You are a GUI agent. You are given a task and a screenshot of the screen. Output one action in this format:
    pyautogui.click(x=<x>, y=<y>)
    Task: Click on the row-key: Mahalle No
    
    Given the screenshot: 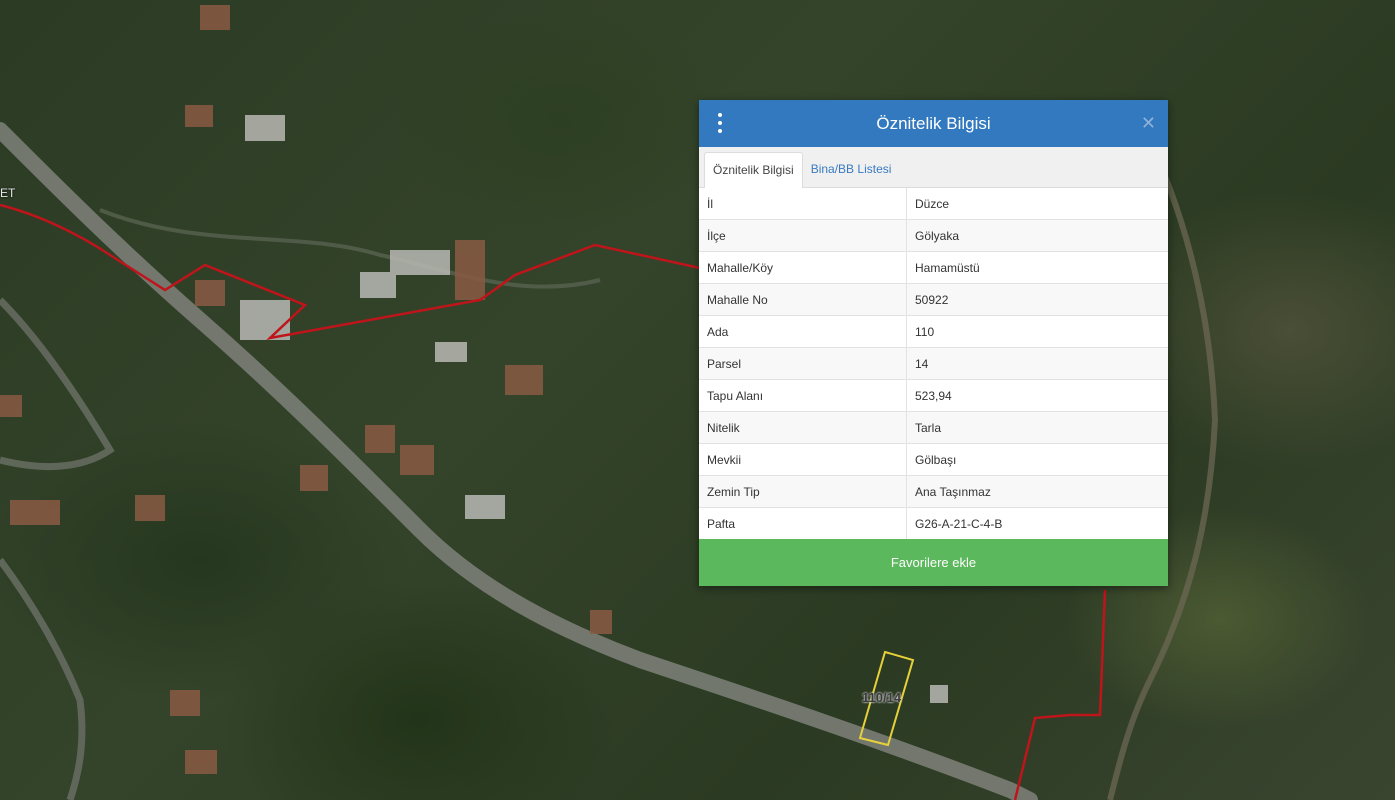 What is the action you would take?
    pyautogui.click(x=803, y=299)
    